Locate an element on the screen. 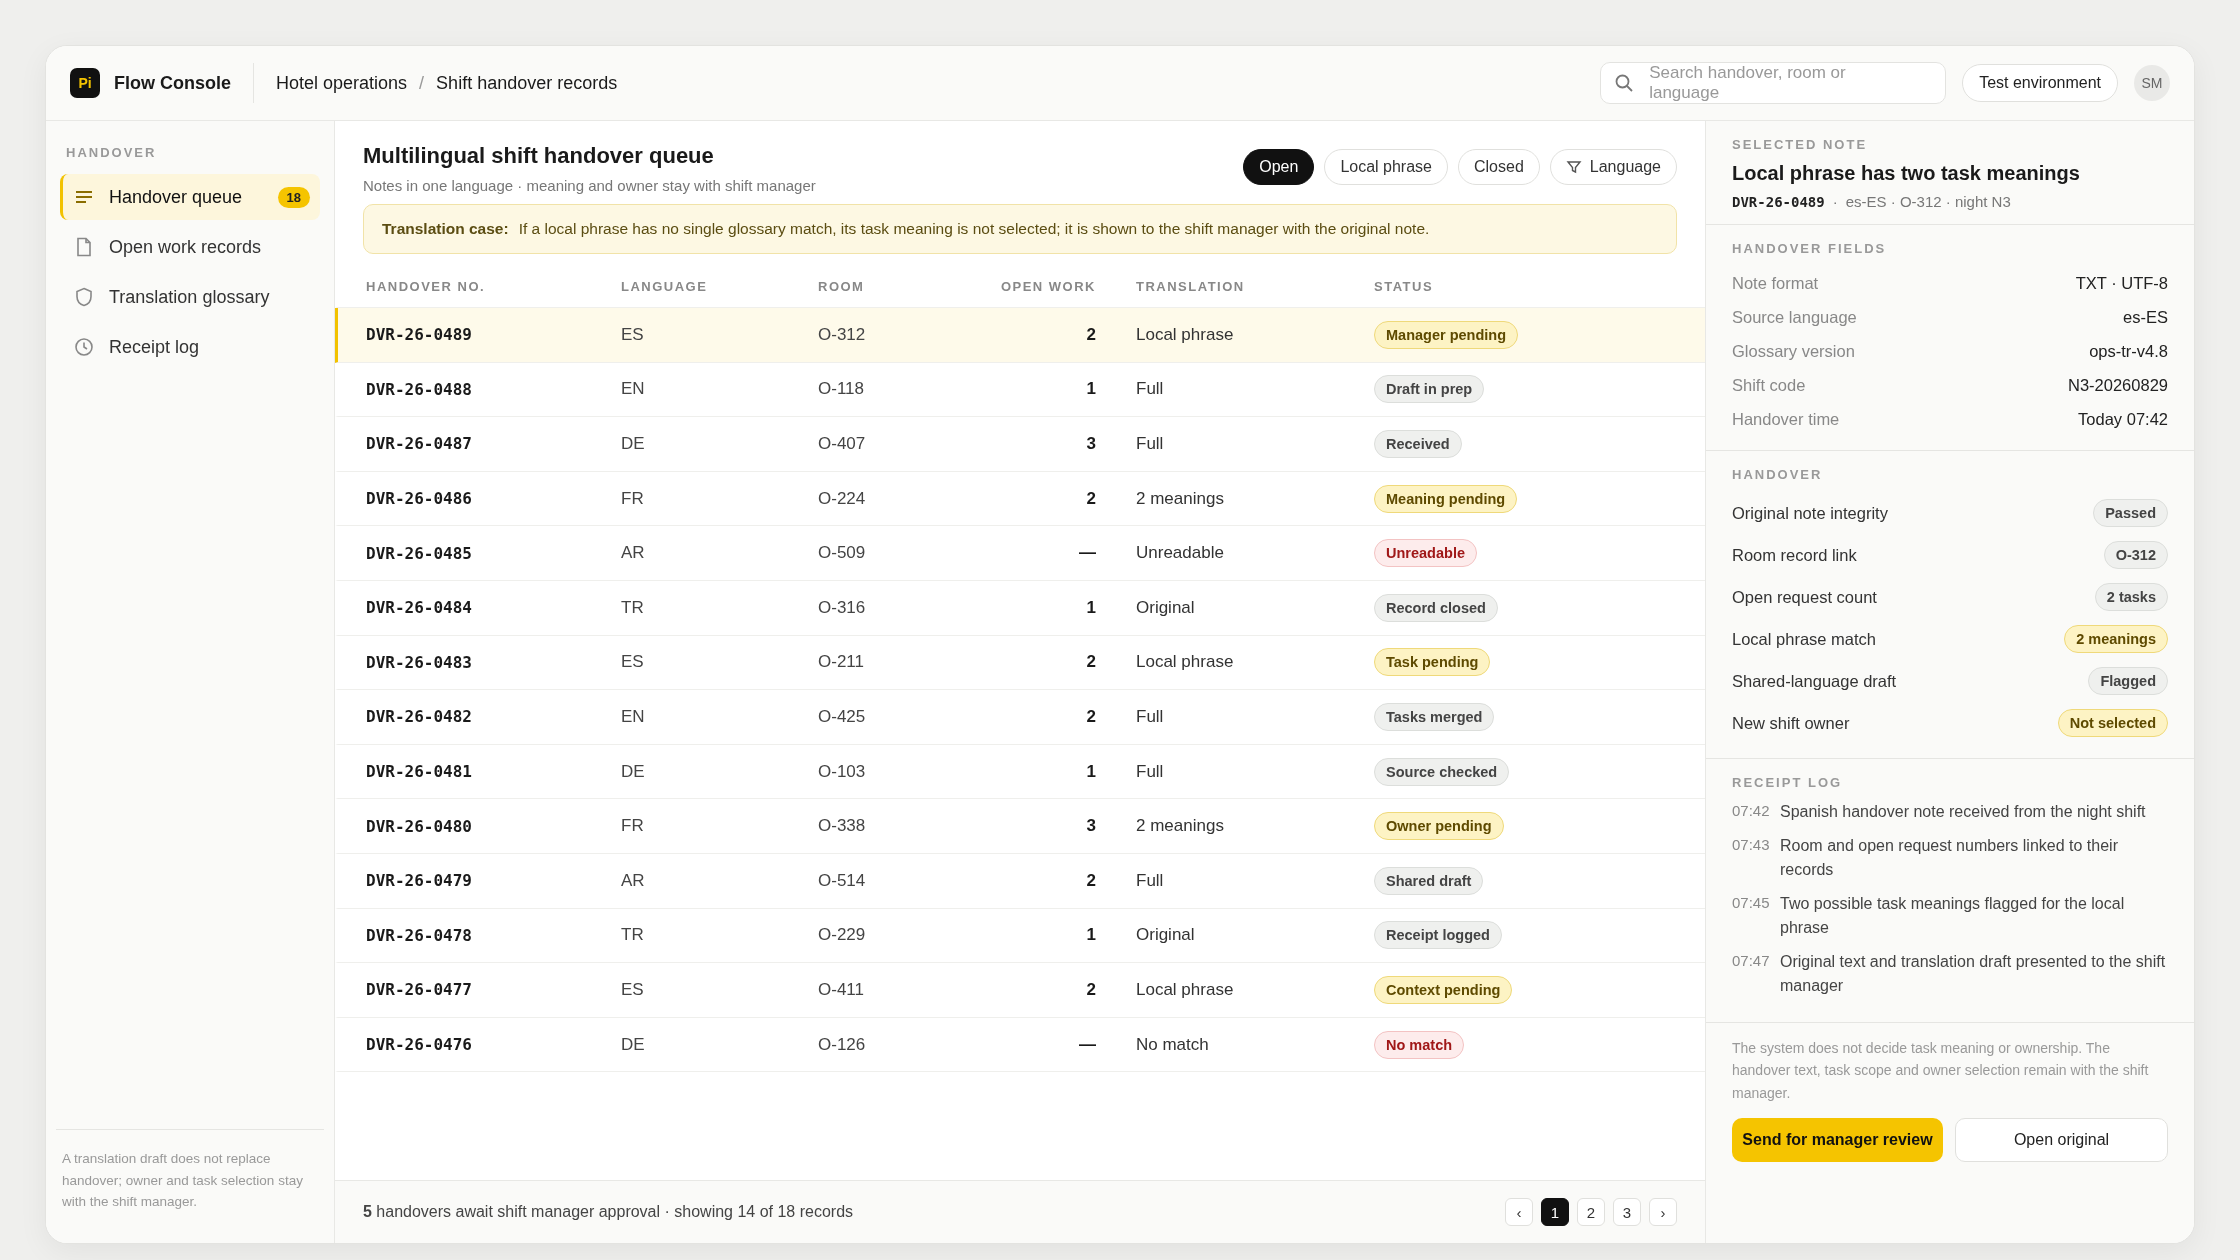  sidebar-item: Receipt log is located at coordinates (190, 347).